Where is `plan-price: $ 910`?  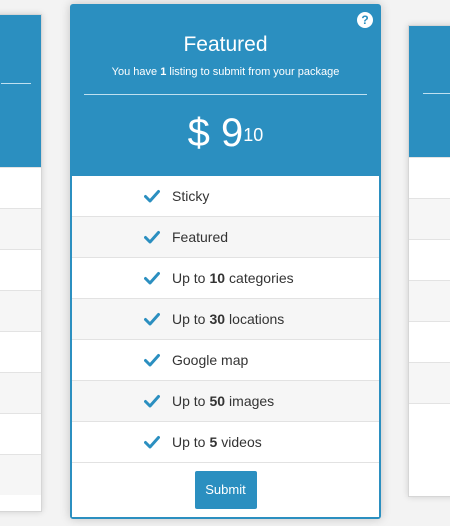
plan-price: $ 910 is located at coordinates (225, 133).